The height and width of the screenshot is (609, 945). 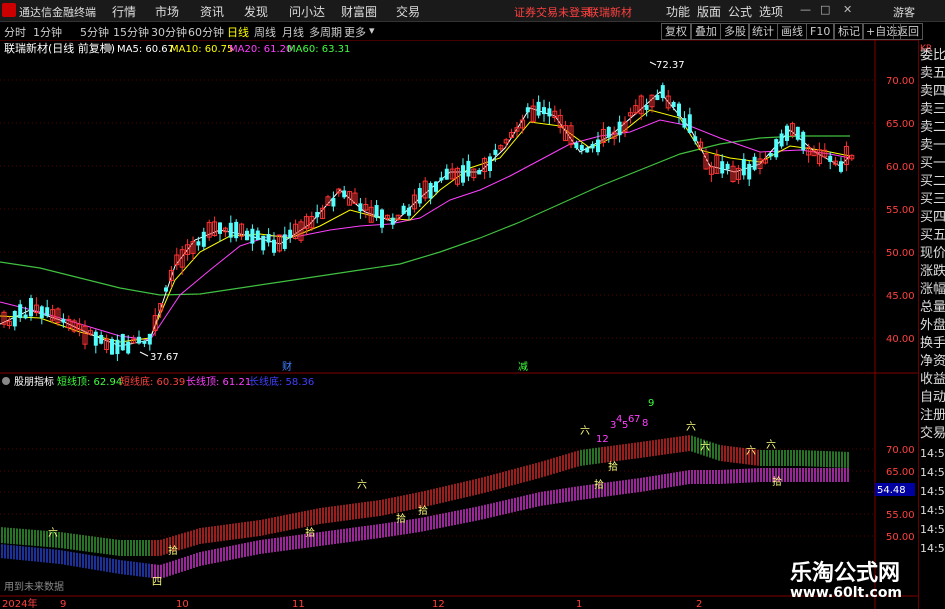 What do you see at coordinates (355, 32) in the screenshot?
I see `tab-more: 更多` at bounding box center [355, 32].